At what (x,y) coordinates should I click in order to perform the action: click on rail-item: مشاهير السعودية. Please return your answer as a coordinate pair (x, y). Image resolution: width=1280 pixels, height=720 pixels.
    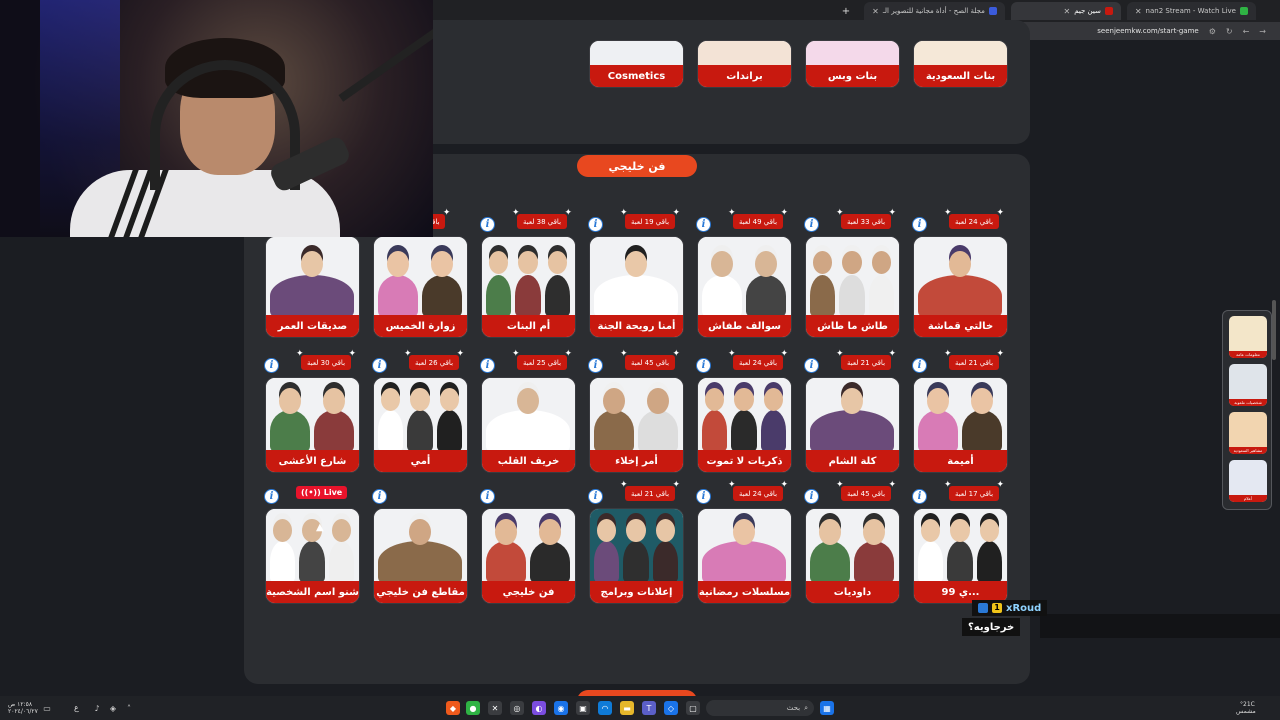
    Looking at the image, I should click on (1248, 433).